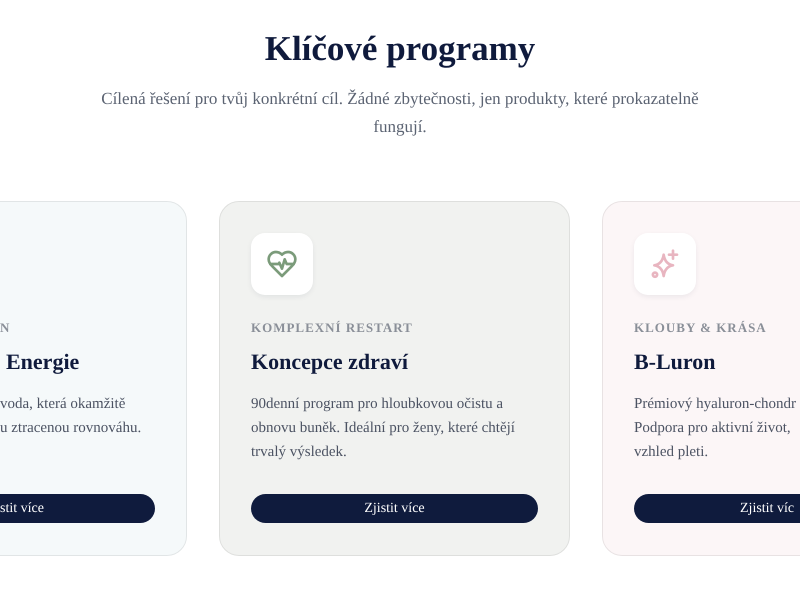 This screenshot has height=600, width=800. I want to click on card-description: Prémiový hyaluron-chondr Podpora pro aktivní život, vzhled pleti., so click(715, 428).